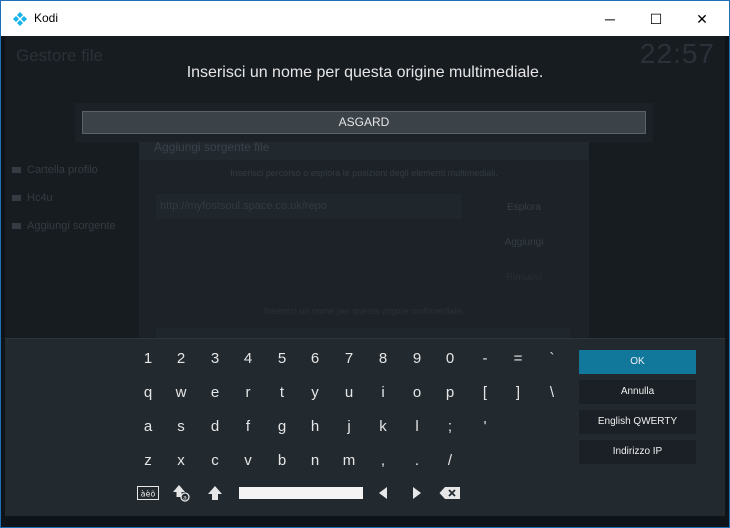 This screenshot has height=528, width=730. I want to click on key: [, so click(485, 393).